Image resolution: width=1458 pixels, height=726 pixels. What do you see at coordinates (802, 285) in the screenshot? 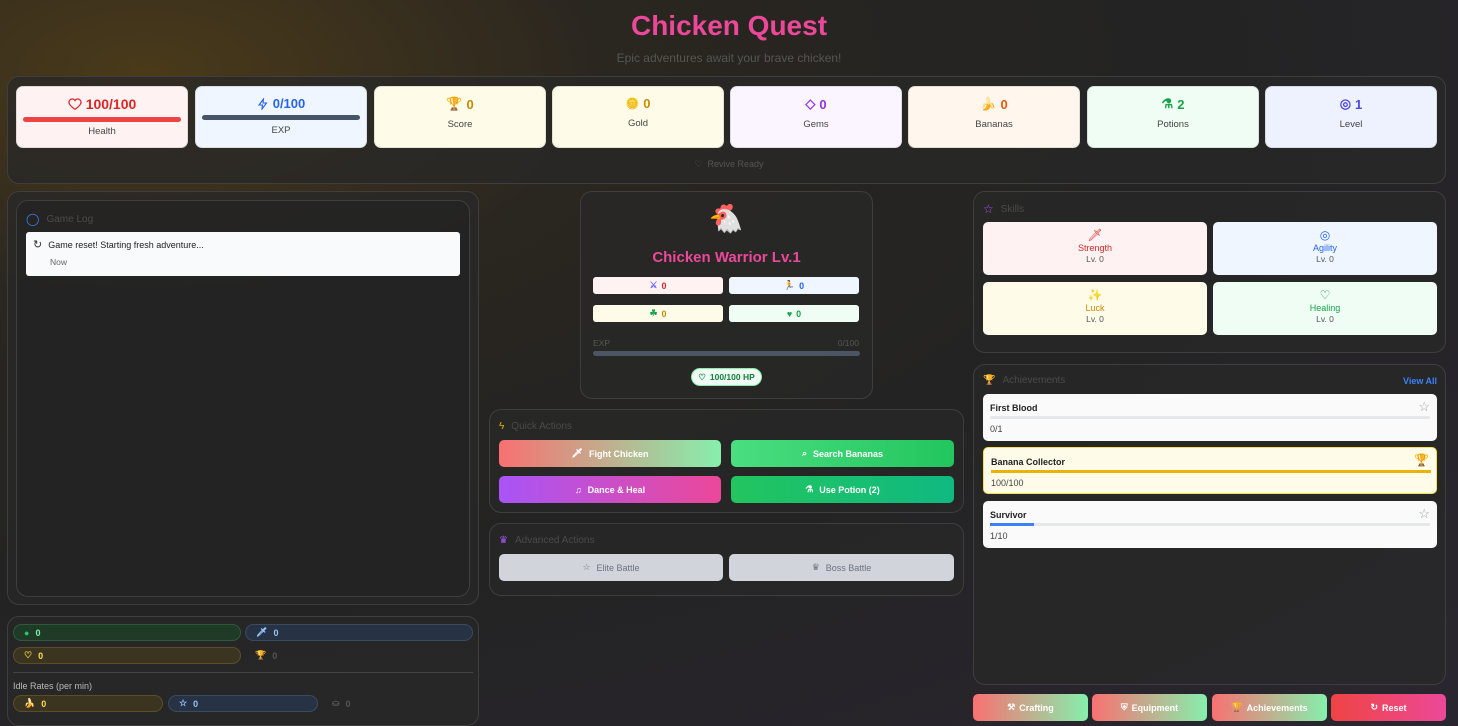
I see `attr-speed-value: 0` at bounding box center [802, 285].